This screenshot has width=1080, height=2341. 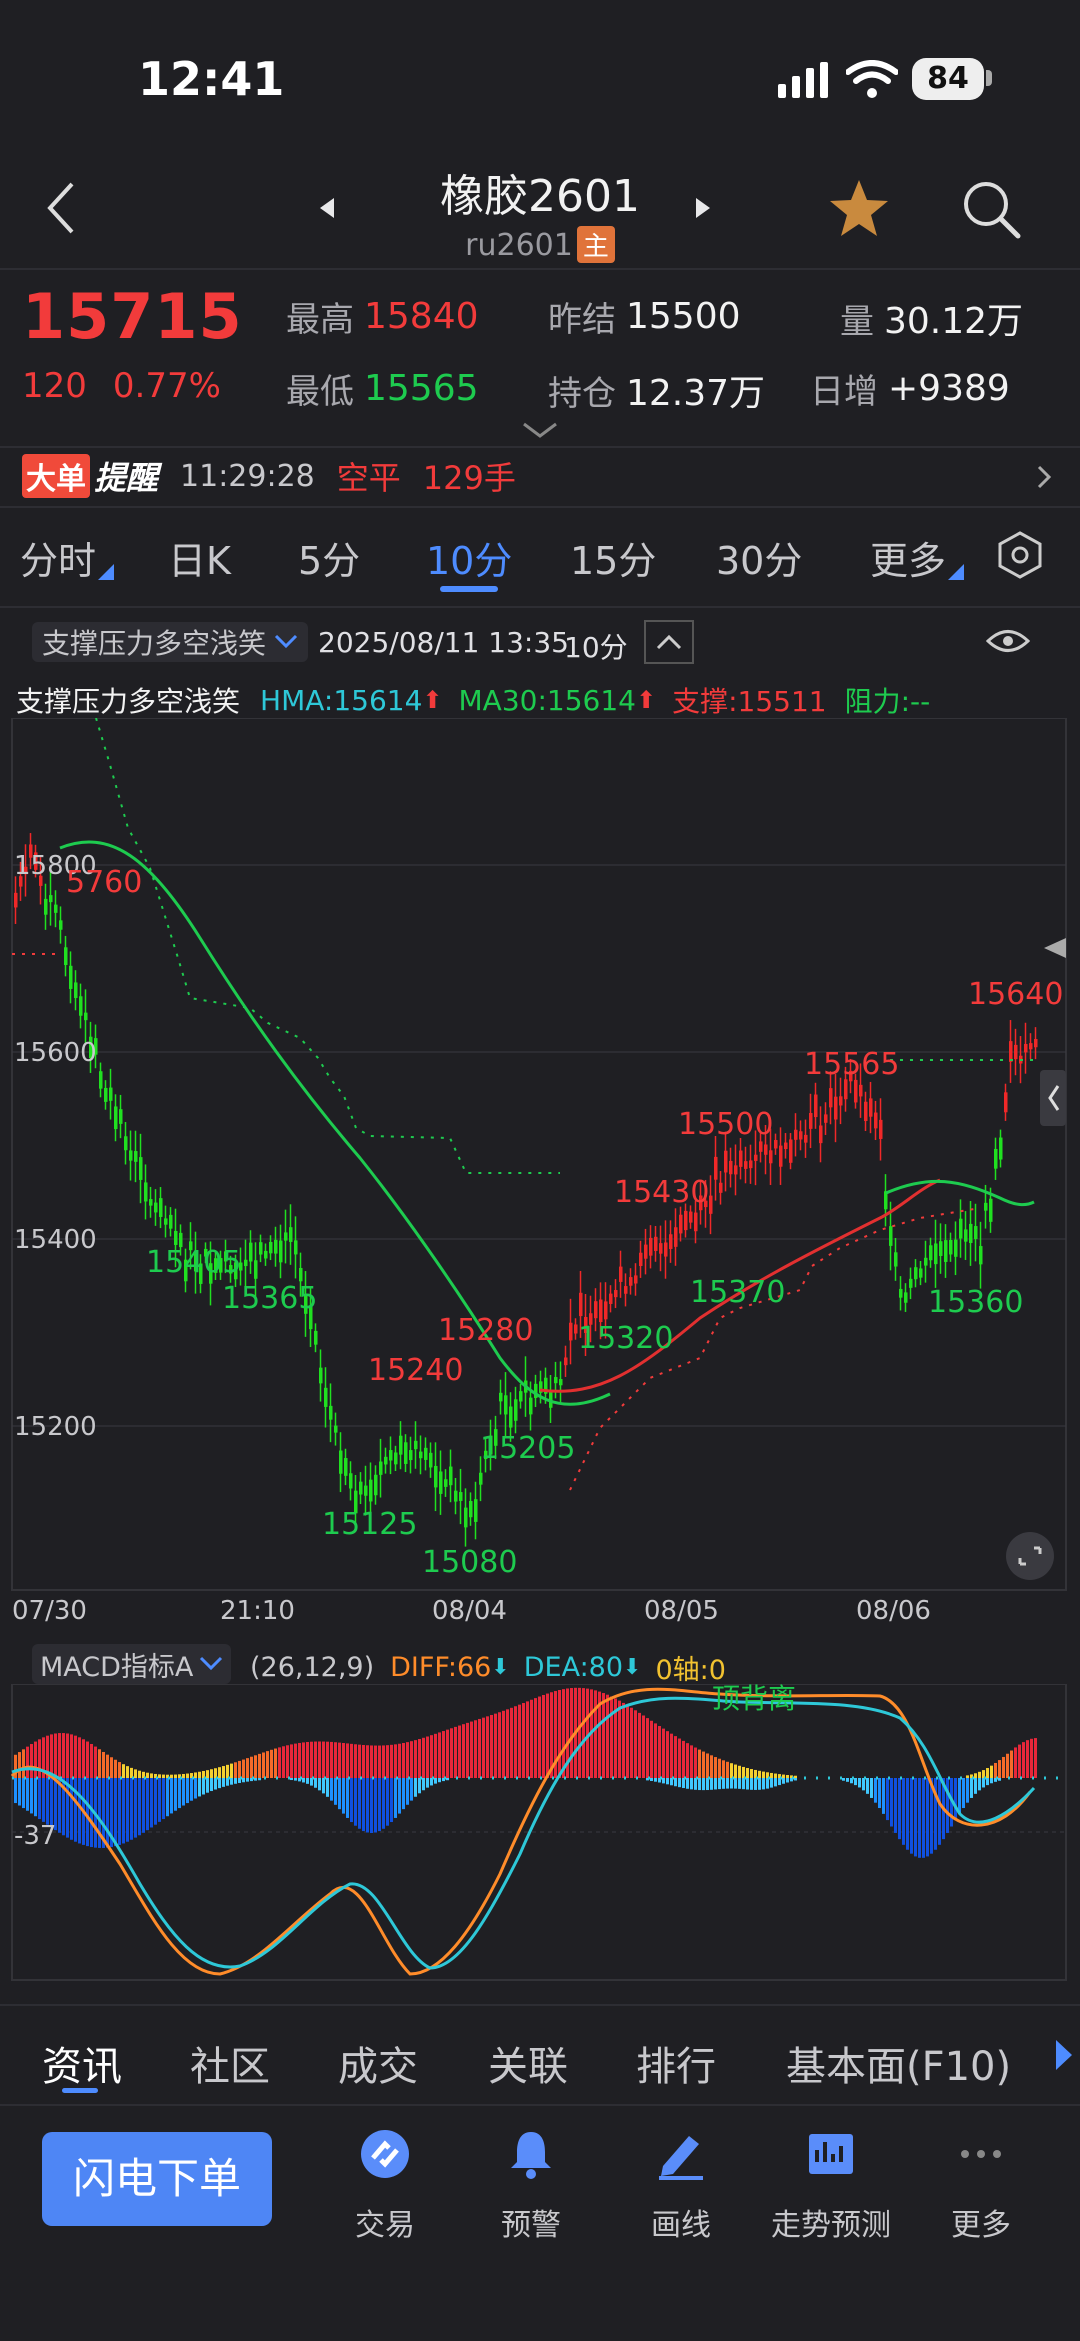 I want to click on eye-icon, so click(x=1008, y=641).